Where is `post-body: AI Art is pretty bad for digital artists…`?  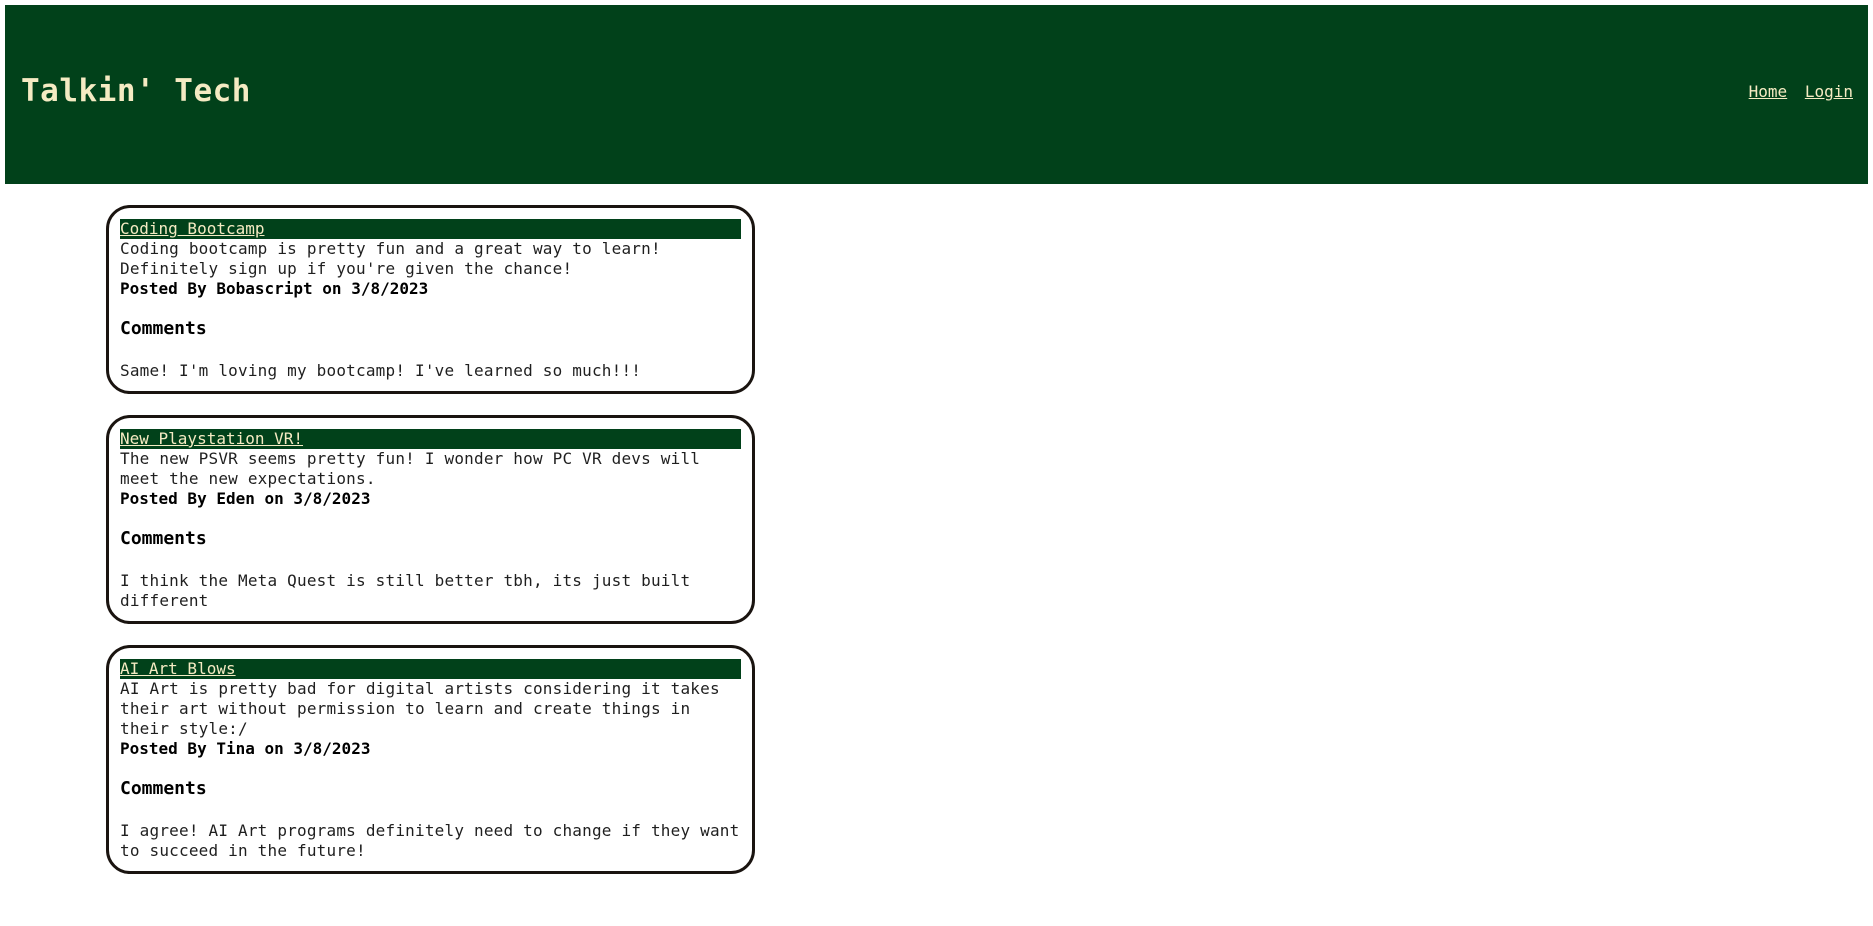 post-body: AI Art is pretty bad for digital artists… is located at coordinates (420, 708).